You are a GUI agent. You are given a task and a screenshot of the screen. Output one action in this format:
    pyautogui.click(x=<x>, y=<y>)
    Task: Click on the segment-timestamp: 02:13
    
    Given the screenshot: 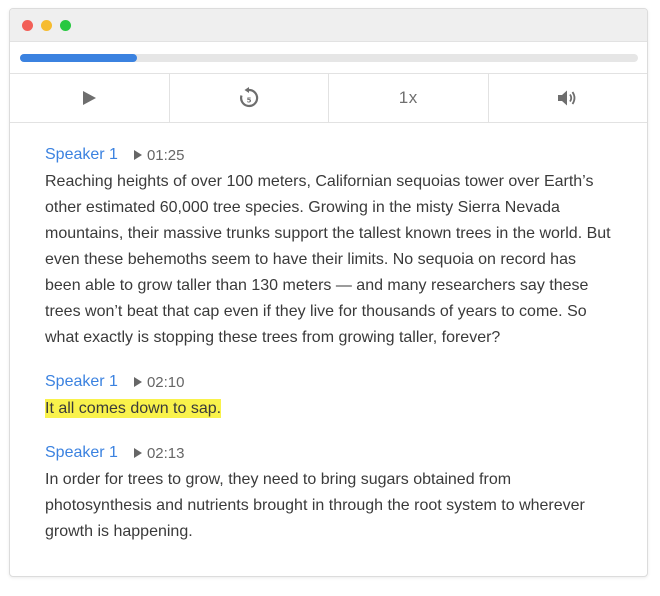 What is the action you would take?
    pyautogui.click(x=159, y=453)
    